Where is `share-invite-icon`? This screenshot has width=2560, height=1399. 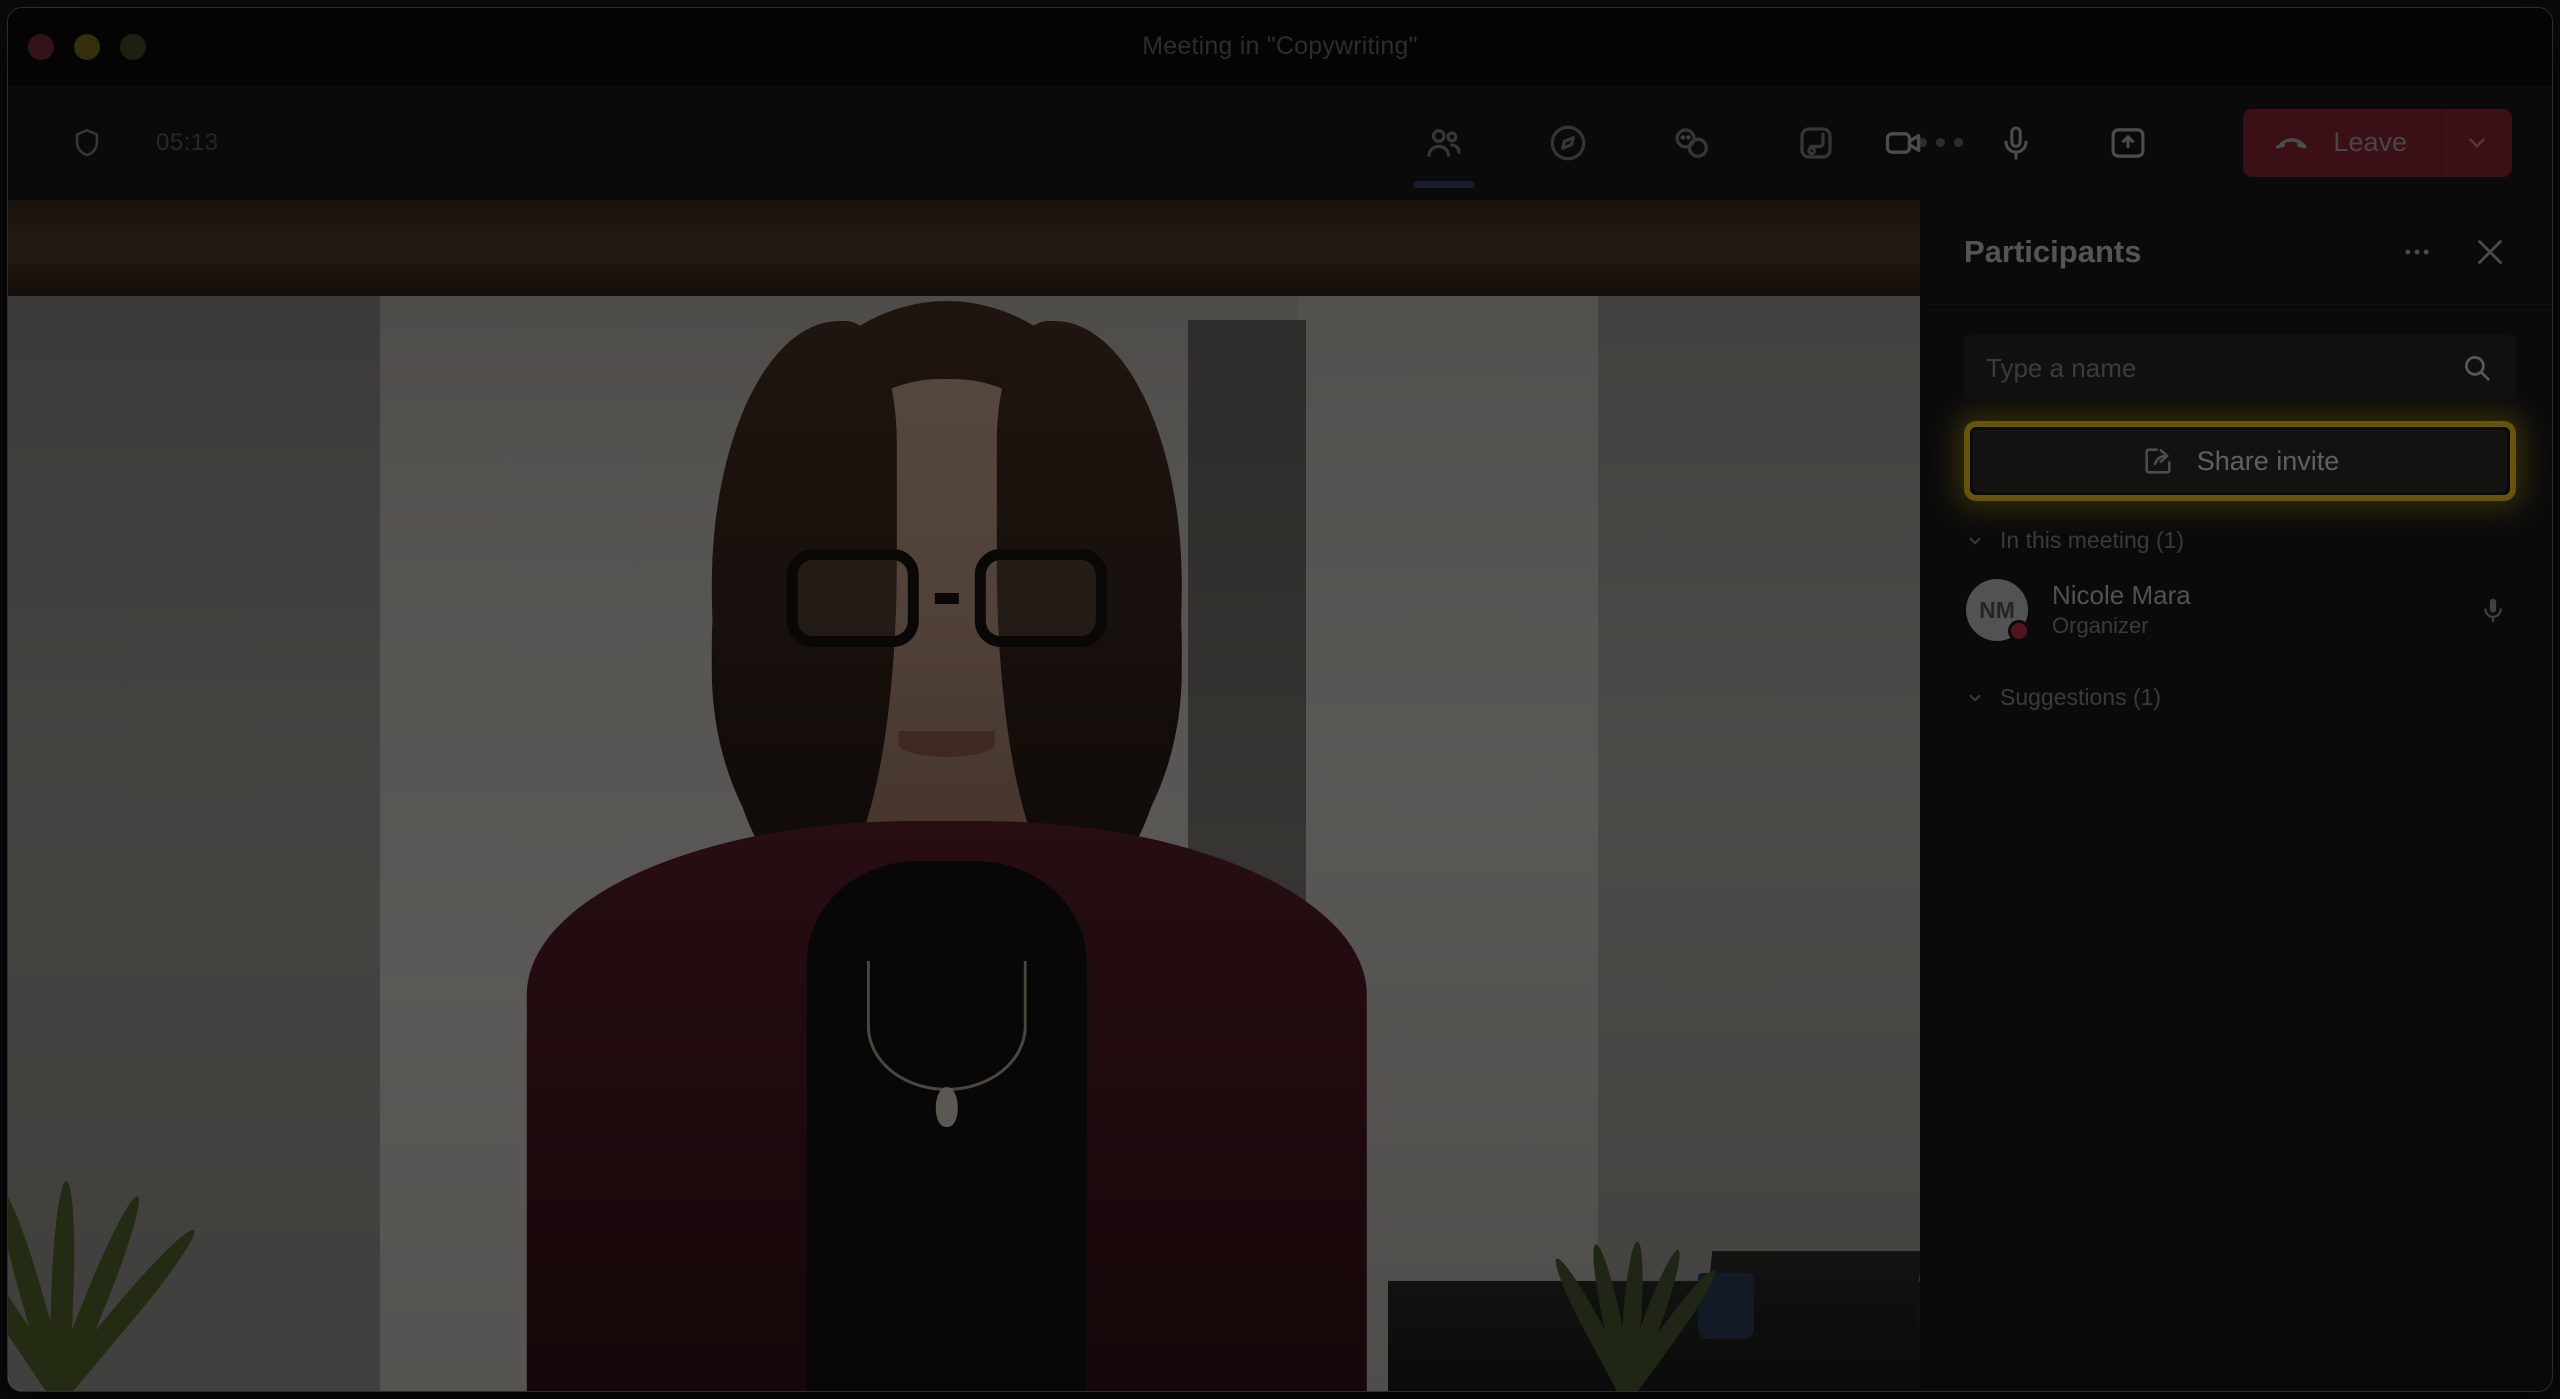 share-invite-icon is located at coordinates (2158, 461).